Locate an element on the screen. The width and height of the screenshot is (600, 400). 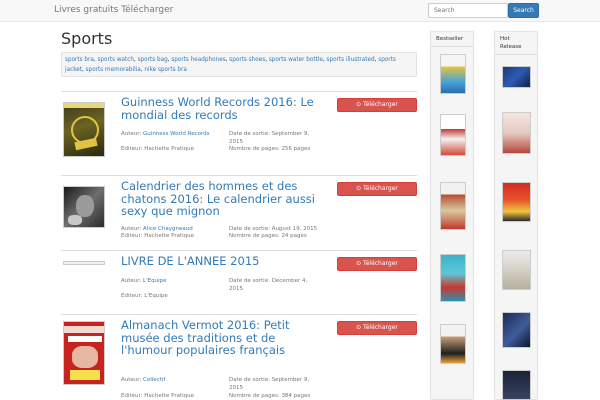
pages-value: 24 pages is located at coordinates (294, 236).